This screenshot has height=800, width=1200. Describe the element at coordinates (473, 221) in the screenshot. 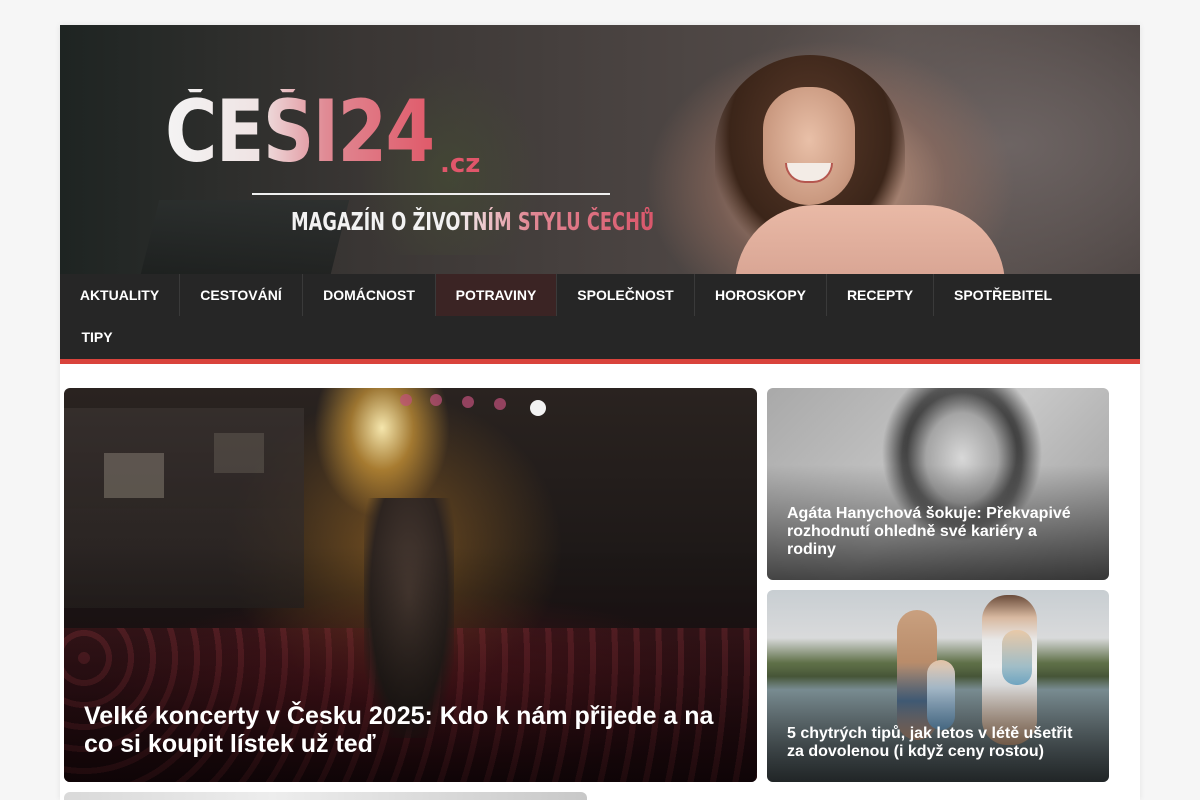

I see `site-tagline: MAGAZÍN O ŽIVOTNÍM STYLU ČECHŮ` at that location.